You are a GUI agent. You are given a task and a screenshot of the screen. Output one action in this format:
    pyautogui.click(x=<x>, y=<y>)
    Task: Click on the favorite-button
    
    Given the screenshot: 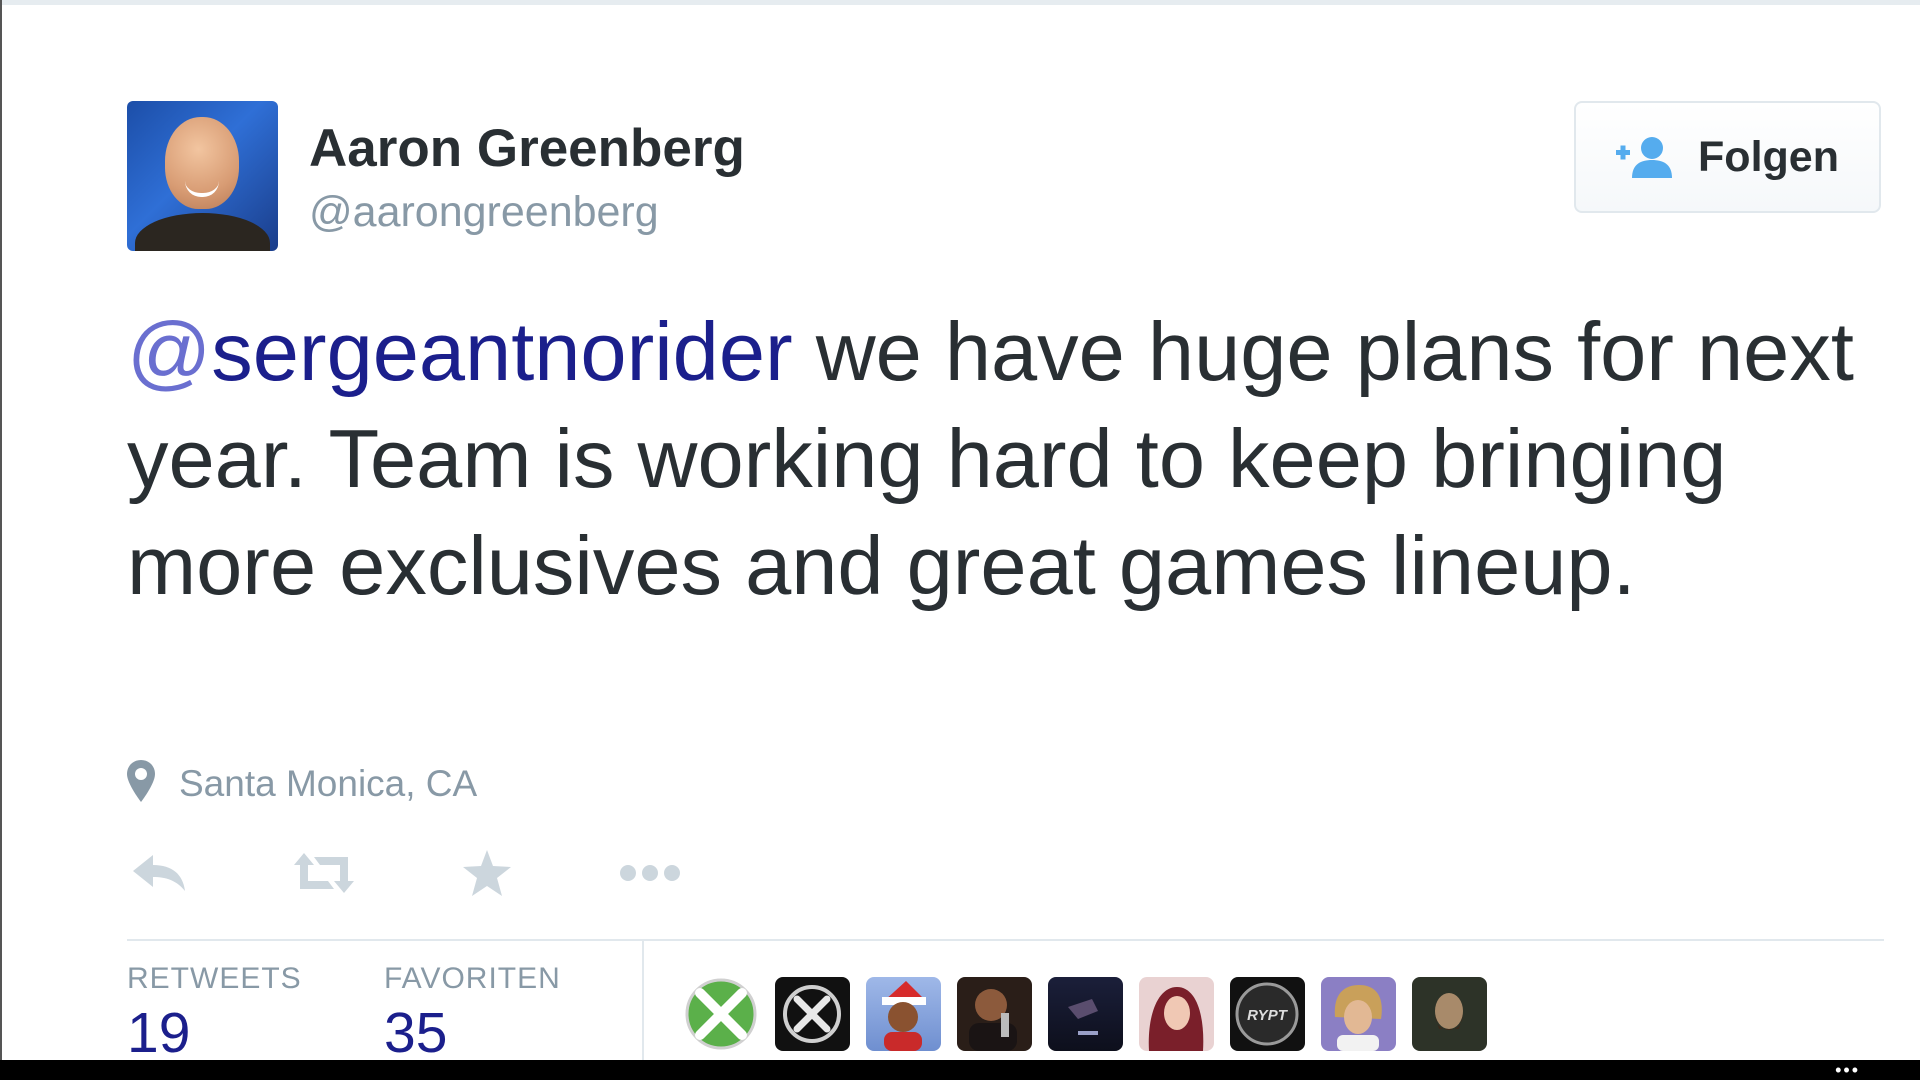 What is the action you would take?
    pyautogui.click(x=487, y=875)
    